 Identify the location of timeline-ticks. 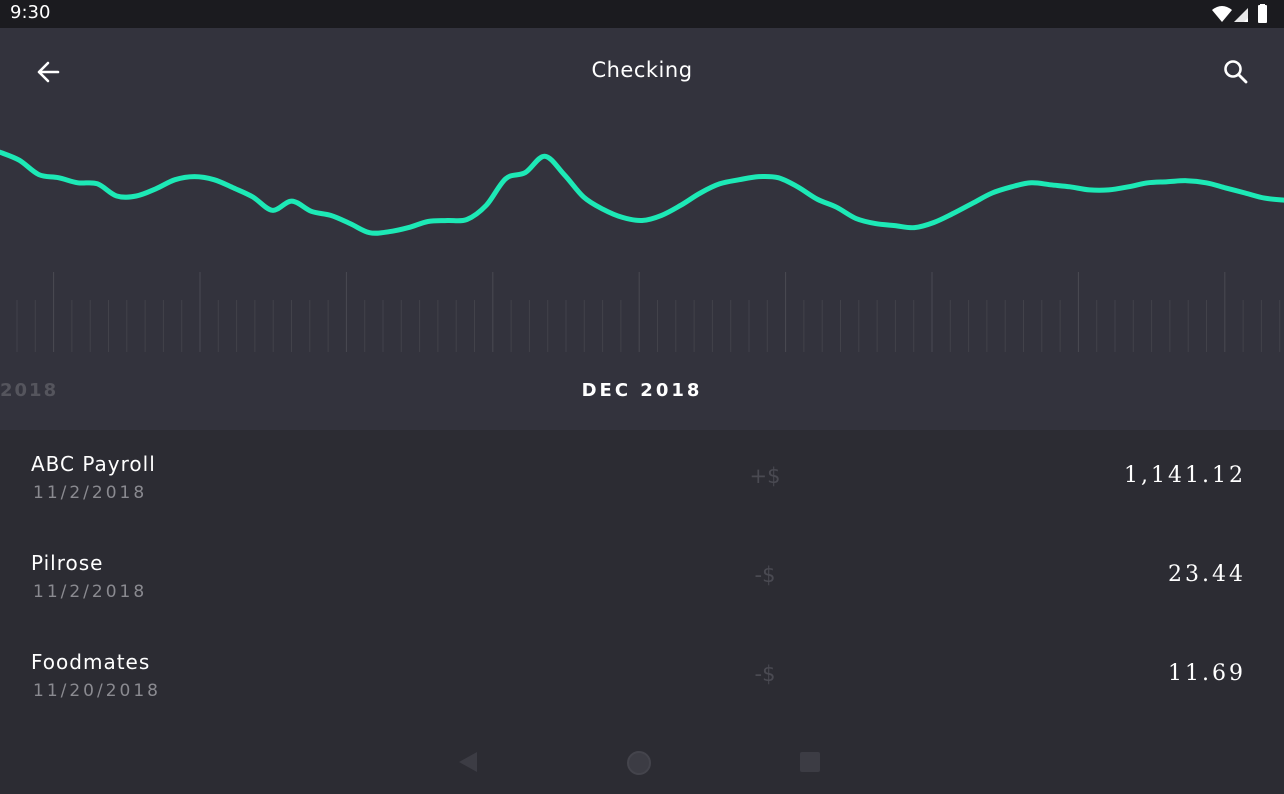
(648, 312).